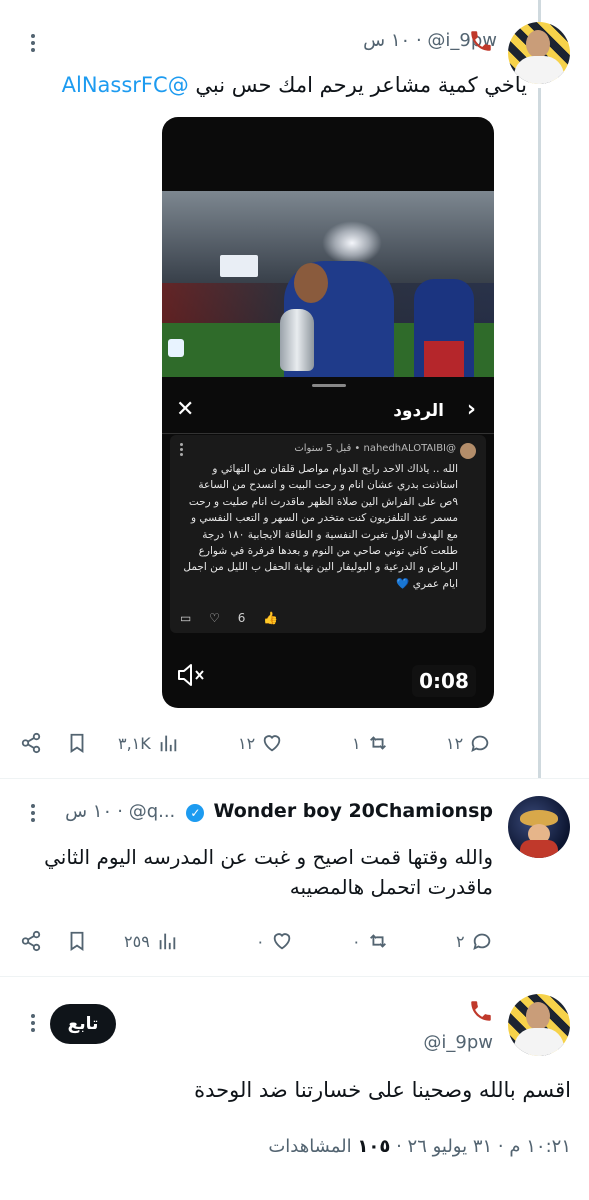 This screenshot has width=589, height=1200. What do you see at coordinates (418, 411) in the screenshot?
I see `replies-title: الردود` at bounding box center [418, 411].